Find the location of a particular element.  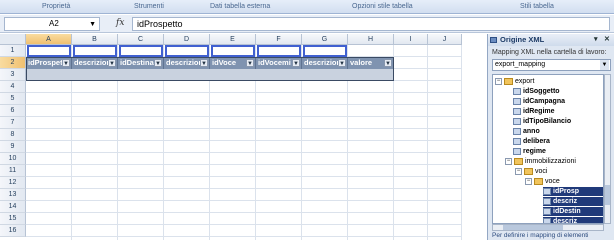

tree-node-subgroup: − voci is located at coordinates (531, 171).